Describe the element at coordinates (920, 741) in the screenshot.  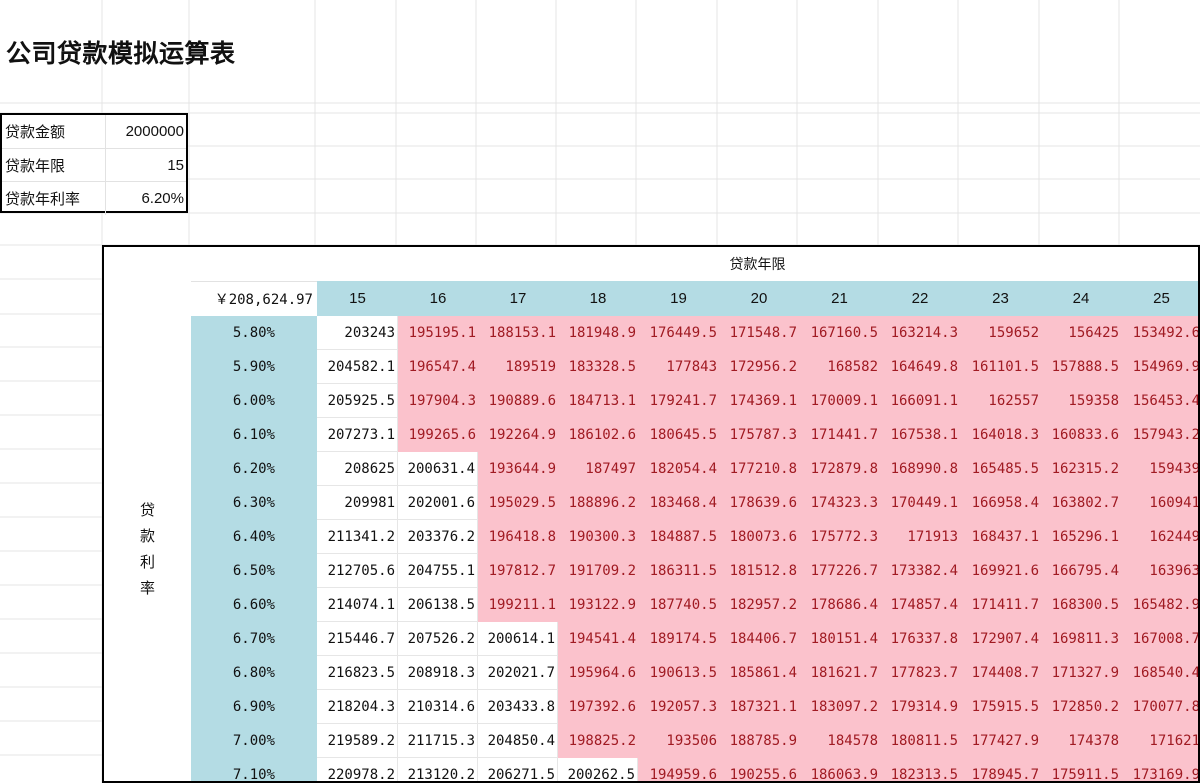
I see `table-cell: 180811.5` at that location.